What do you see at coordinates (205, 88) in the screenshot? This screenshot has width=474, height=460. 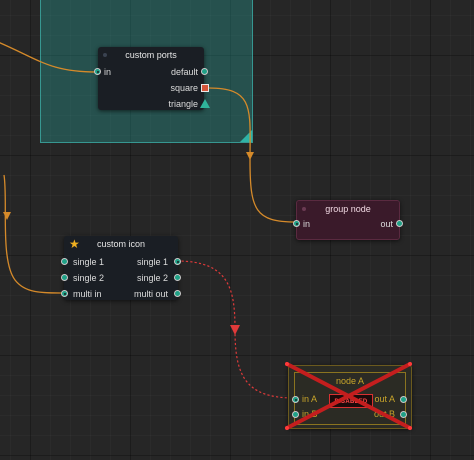 I see `output-port-square-icon` at bounding box center [205, 88].